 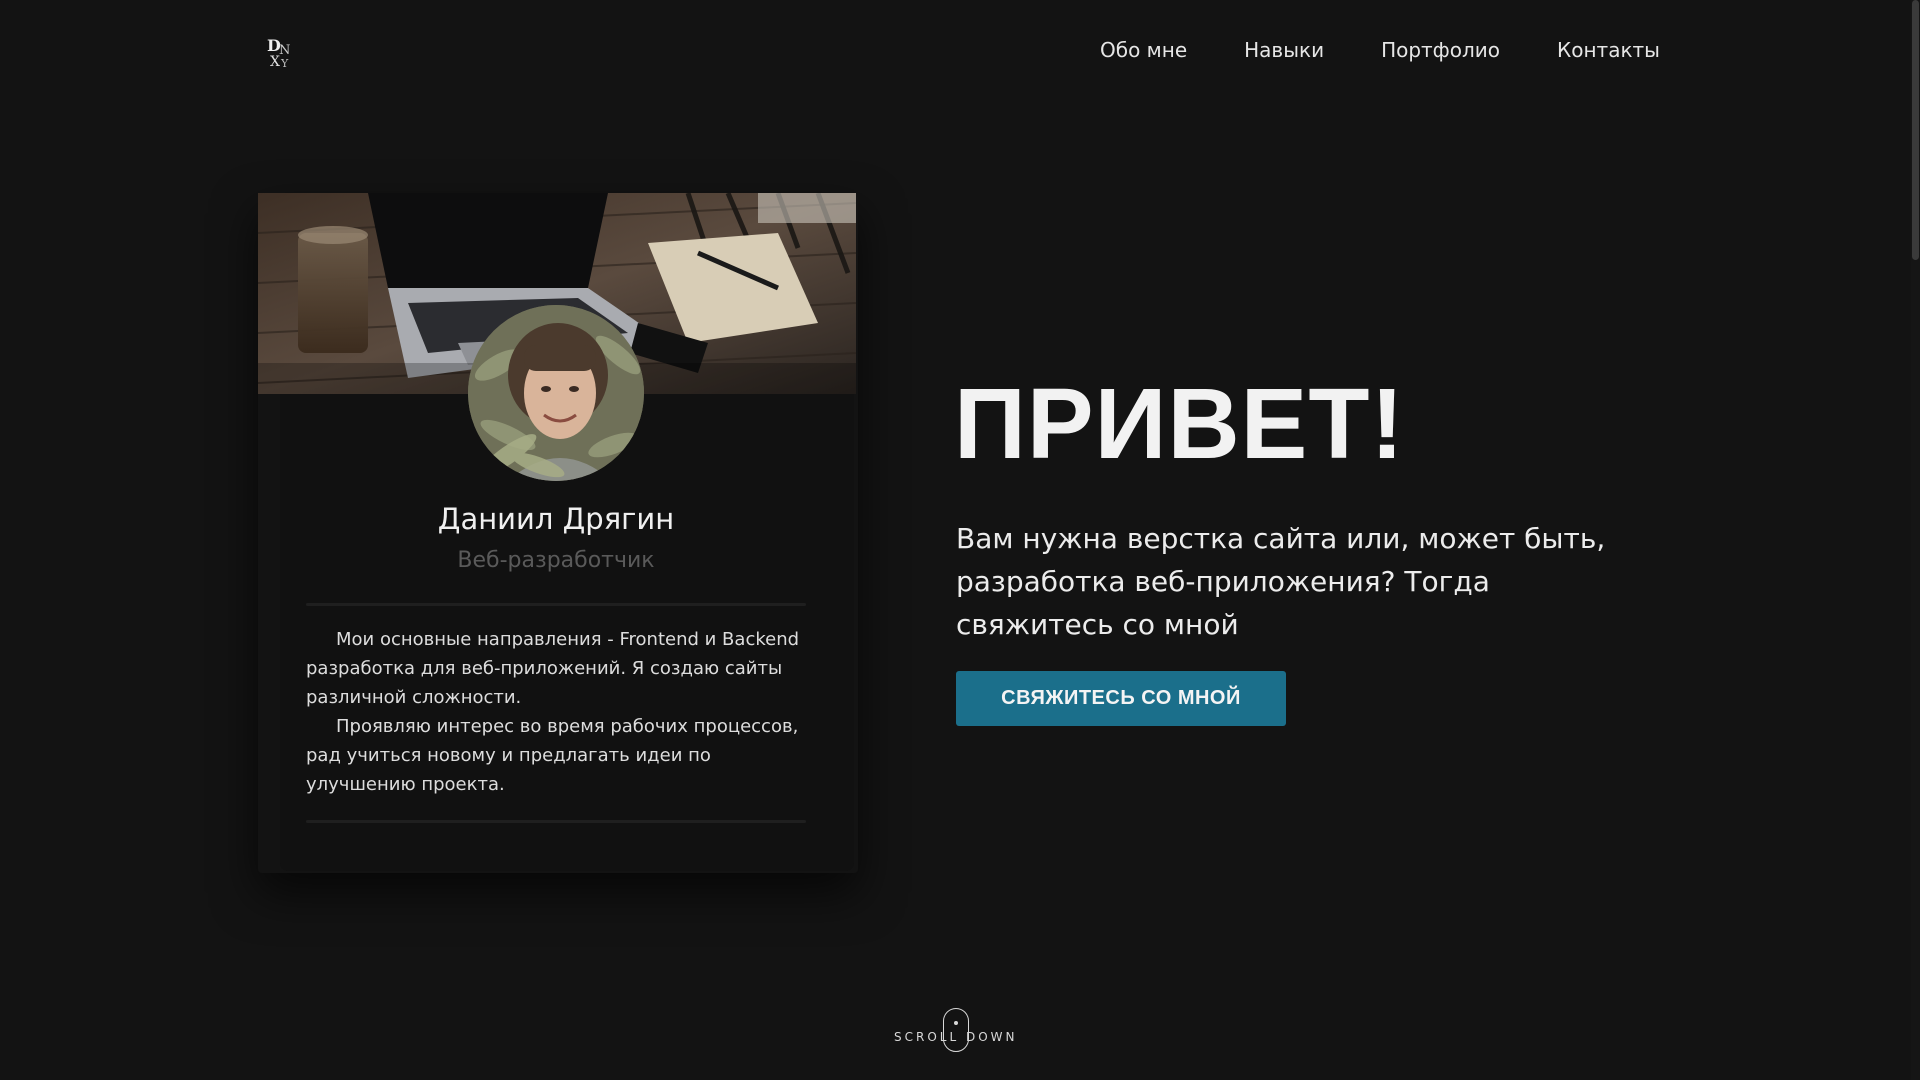 What do you see at coordinates (1121, 698) in the screenshot?
I see `contact-me-button: СВЯЖИТЕСЬ СО МНОЙ` at bounding box center [1121, 698].